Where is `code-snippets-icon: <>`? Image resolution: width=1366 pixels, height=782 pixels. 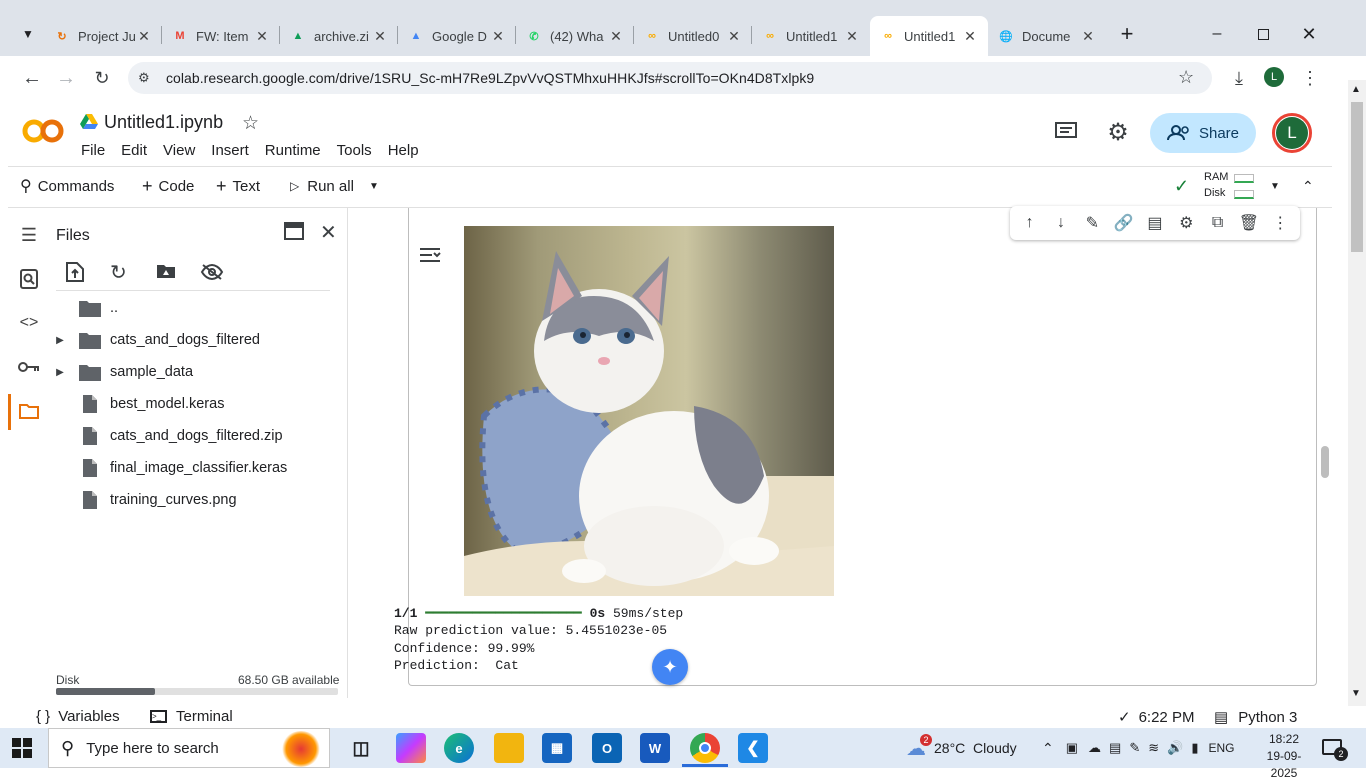
code-snippets-icon: <> is located at coordinates (29, 323).